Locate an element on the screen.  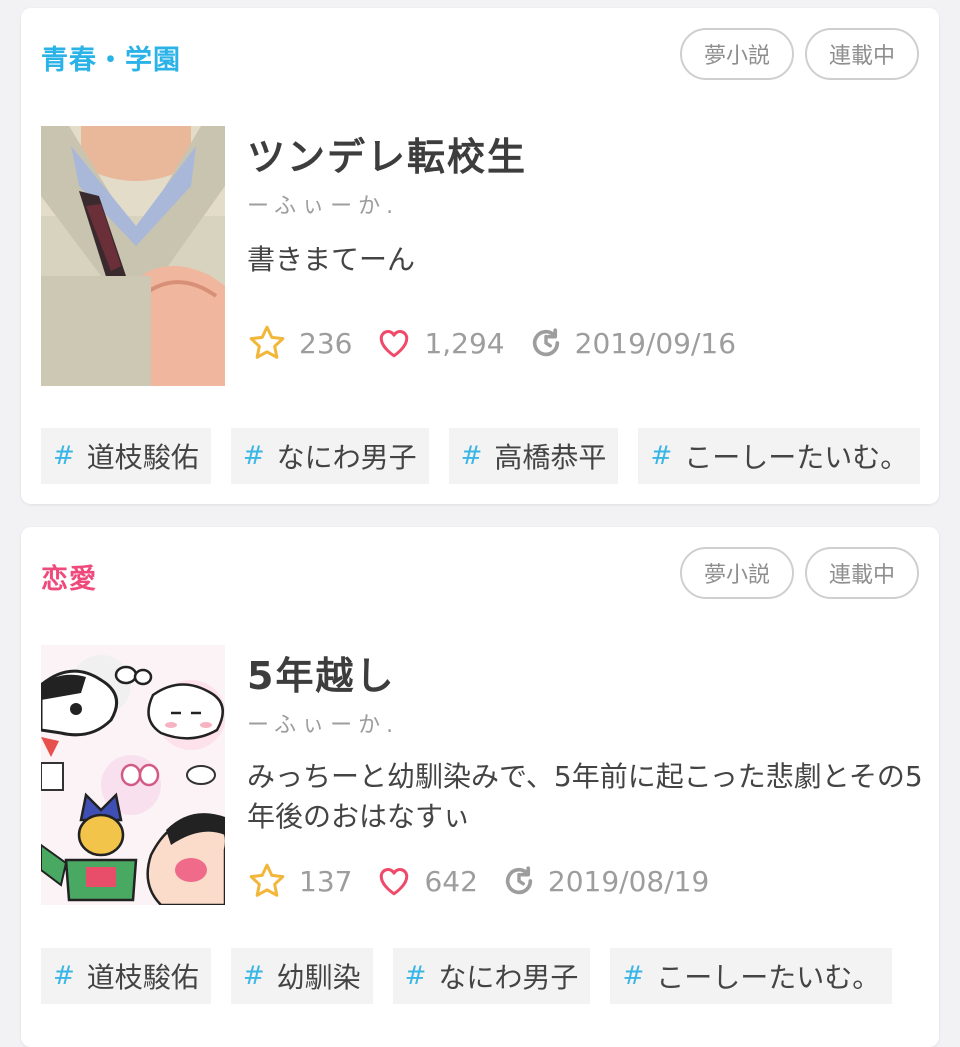
tag-chip: # 幼馴染 is located at coordinates (301, 976).